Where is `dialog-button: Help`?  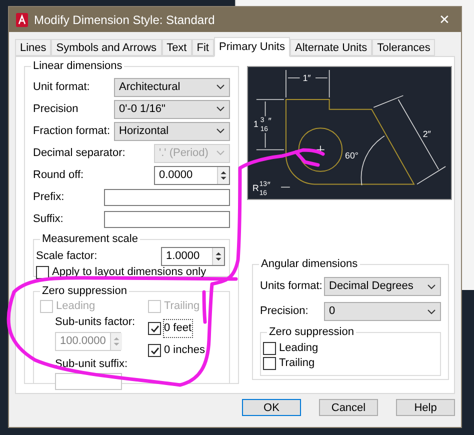
dialog-button: Help is located at coordinates (425, 407).